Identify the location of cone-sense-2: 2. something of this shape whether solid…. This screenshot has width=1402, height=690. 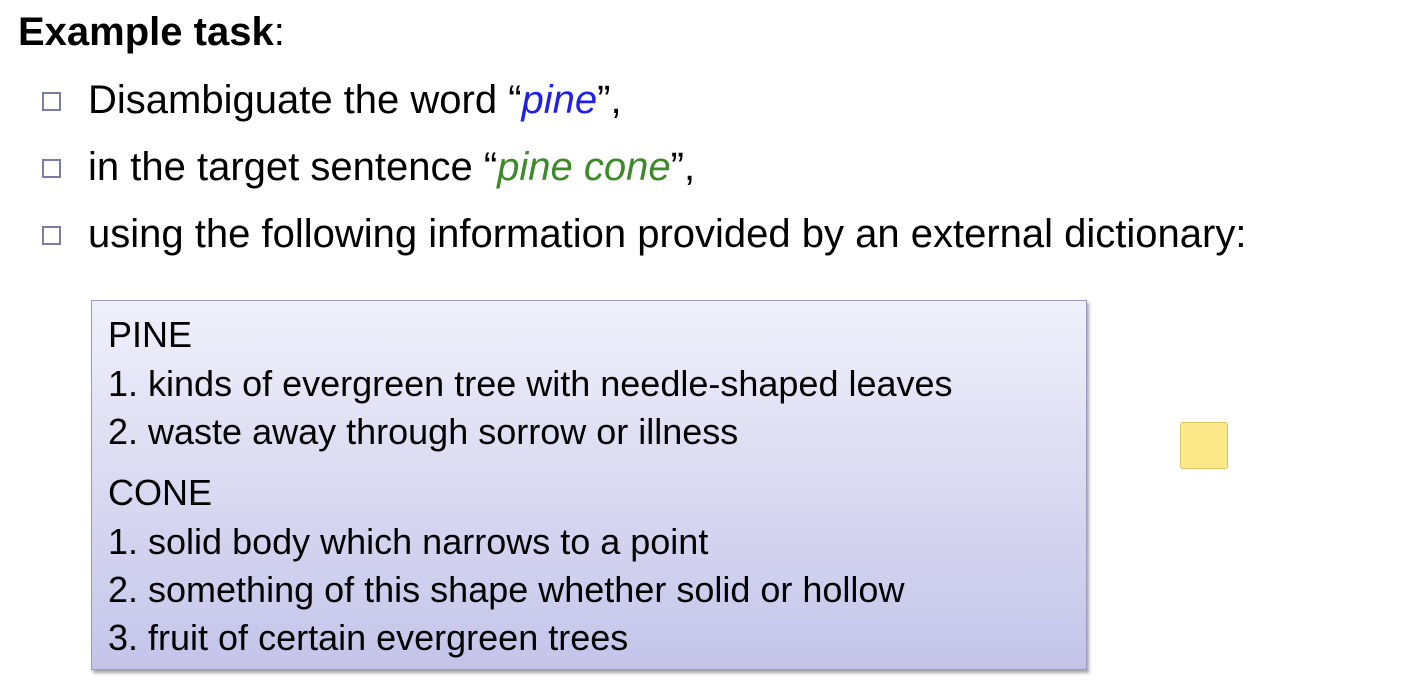
(506, 589).